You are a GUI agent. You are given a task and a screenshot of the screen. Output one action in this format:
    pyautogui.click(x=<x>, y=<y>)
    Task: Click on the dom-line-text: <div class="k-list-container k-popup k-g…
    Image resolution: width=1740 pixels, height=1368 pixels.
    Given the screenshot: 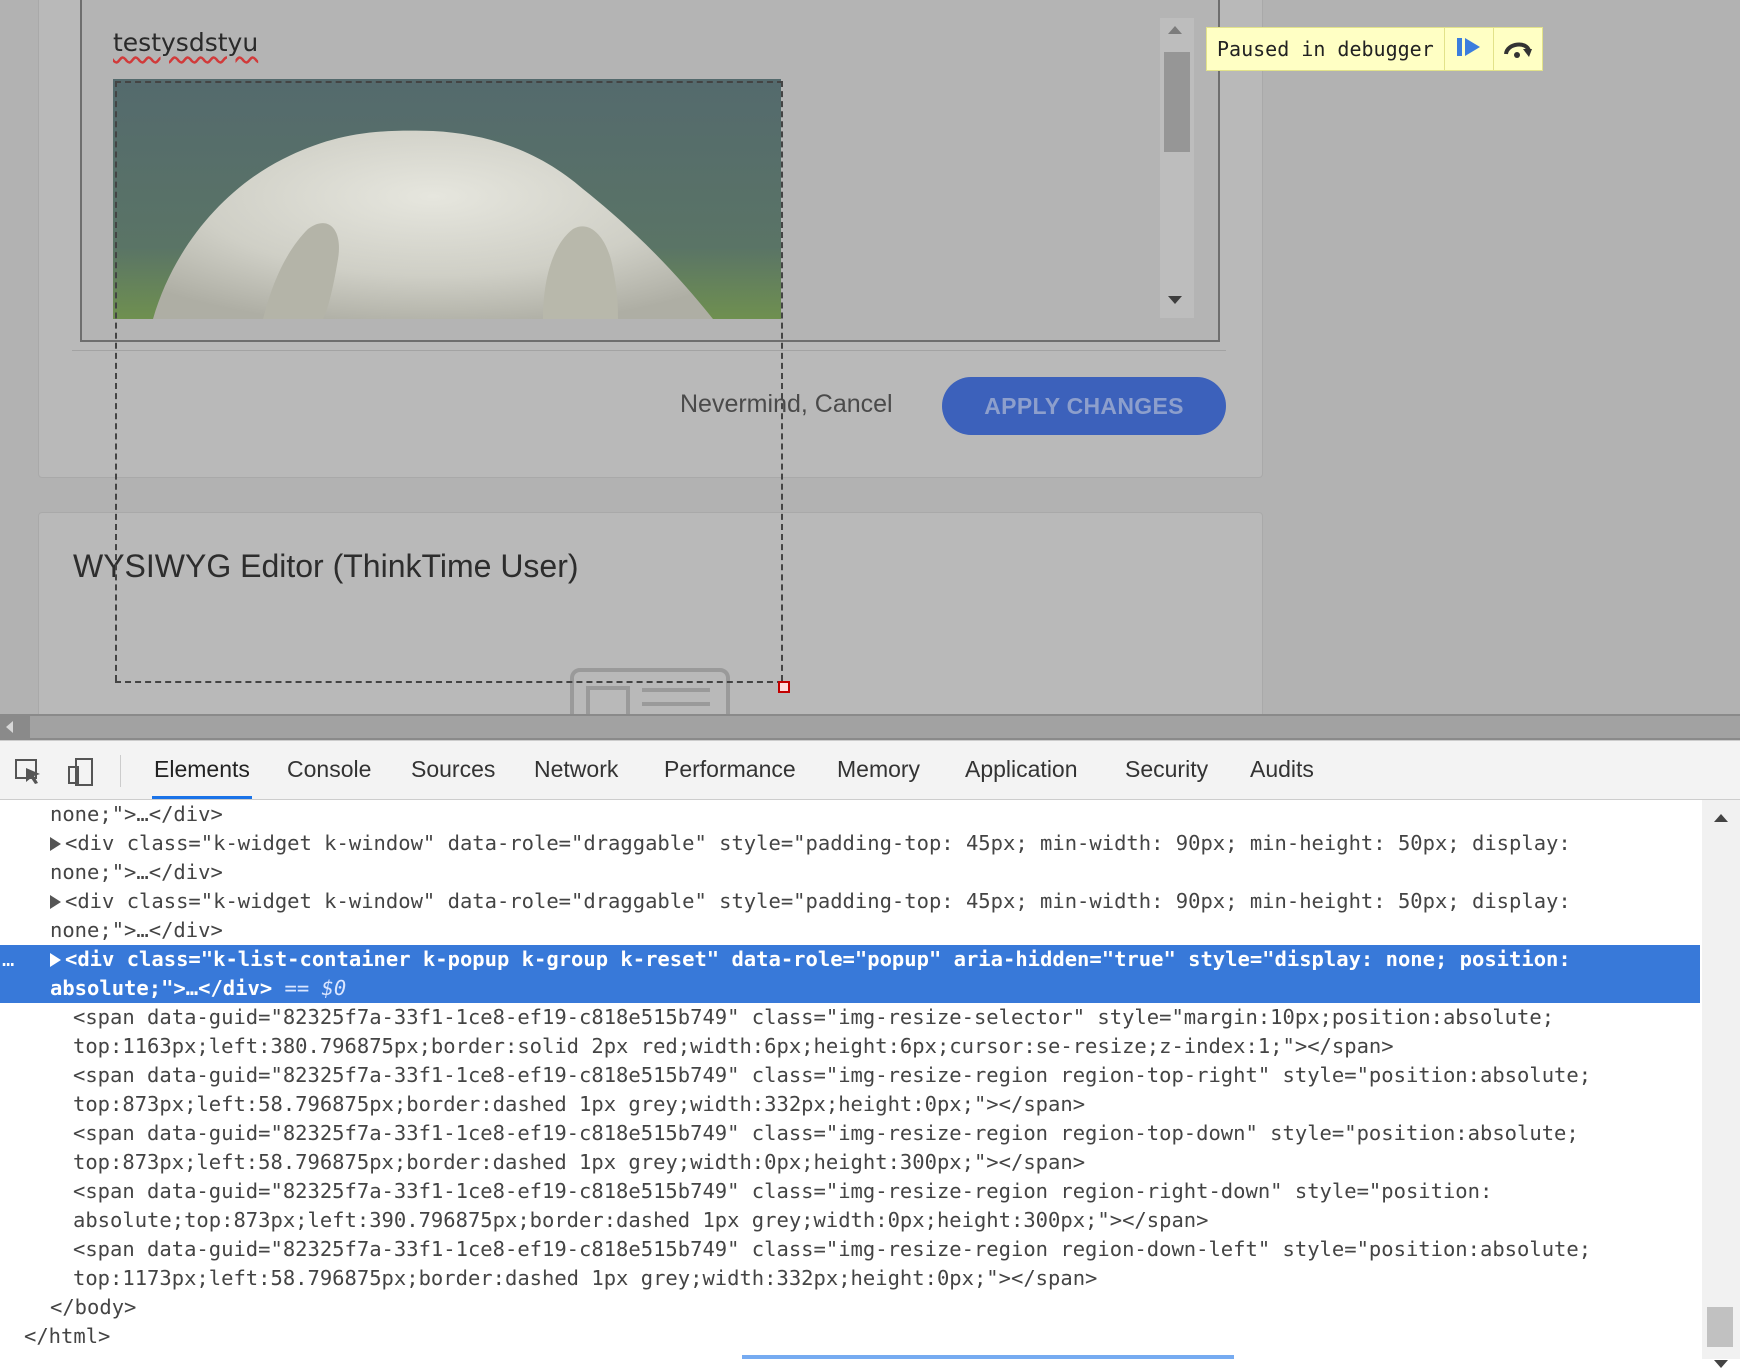 What is the action you would take?
    pyautogui.click(x=818, y=959)
    